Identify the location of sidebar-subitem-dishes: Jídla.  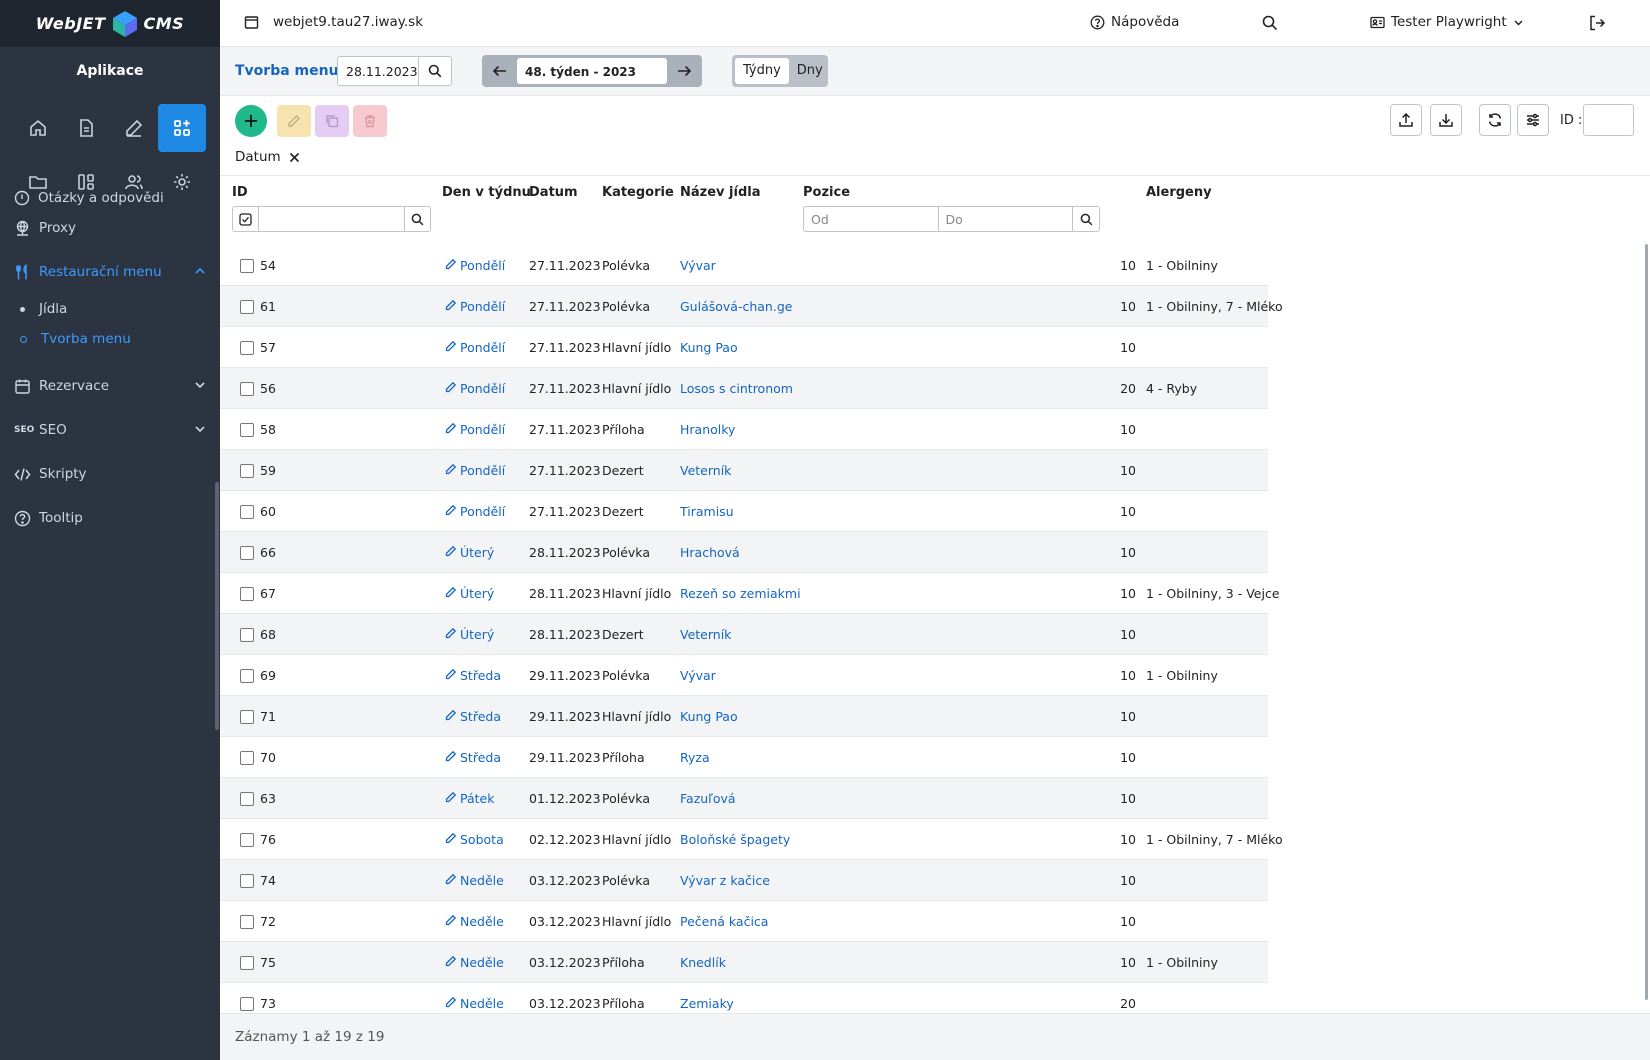
(110, 309).